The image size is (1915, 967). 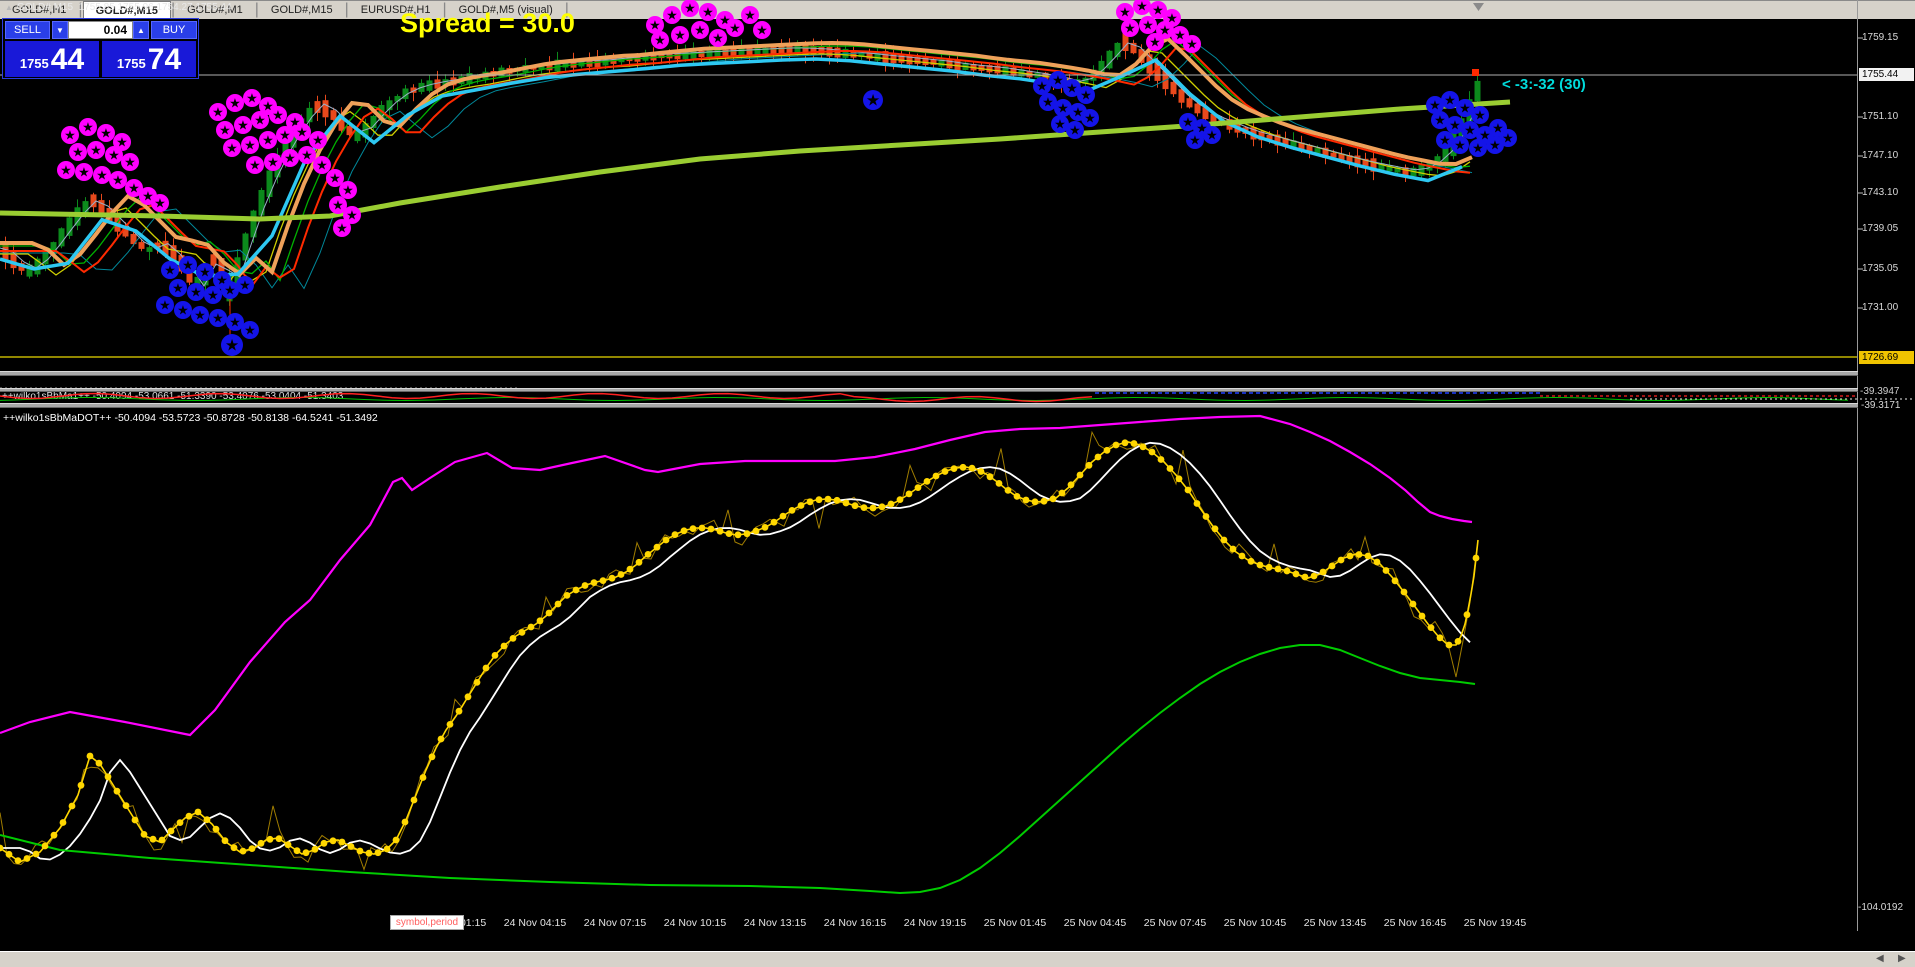 What do you see at coordinates (1015, 923) in the screenshot?
I see `time-axis-label: 25 Nov 01:45` at bounding box center [1015, 923].